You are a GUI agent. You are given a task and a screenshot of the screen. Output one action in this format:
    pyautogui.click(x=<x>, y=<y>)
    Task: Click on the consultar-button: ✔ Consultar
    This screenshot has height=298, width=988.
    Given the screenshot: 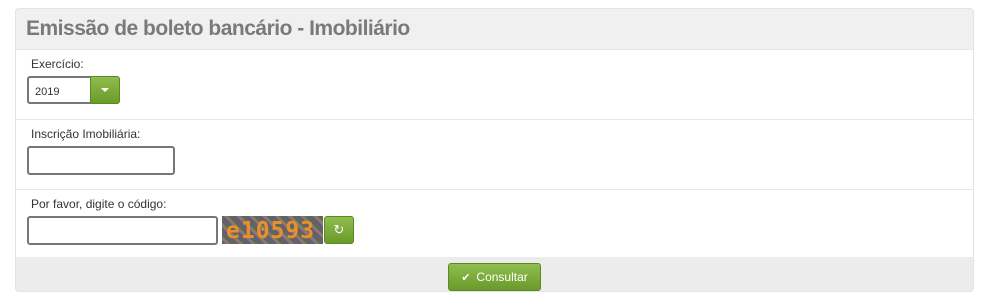 What is the action you would take?
    pyautogui.click(x=494, y=277)
    